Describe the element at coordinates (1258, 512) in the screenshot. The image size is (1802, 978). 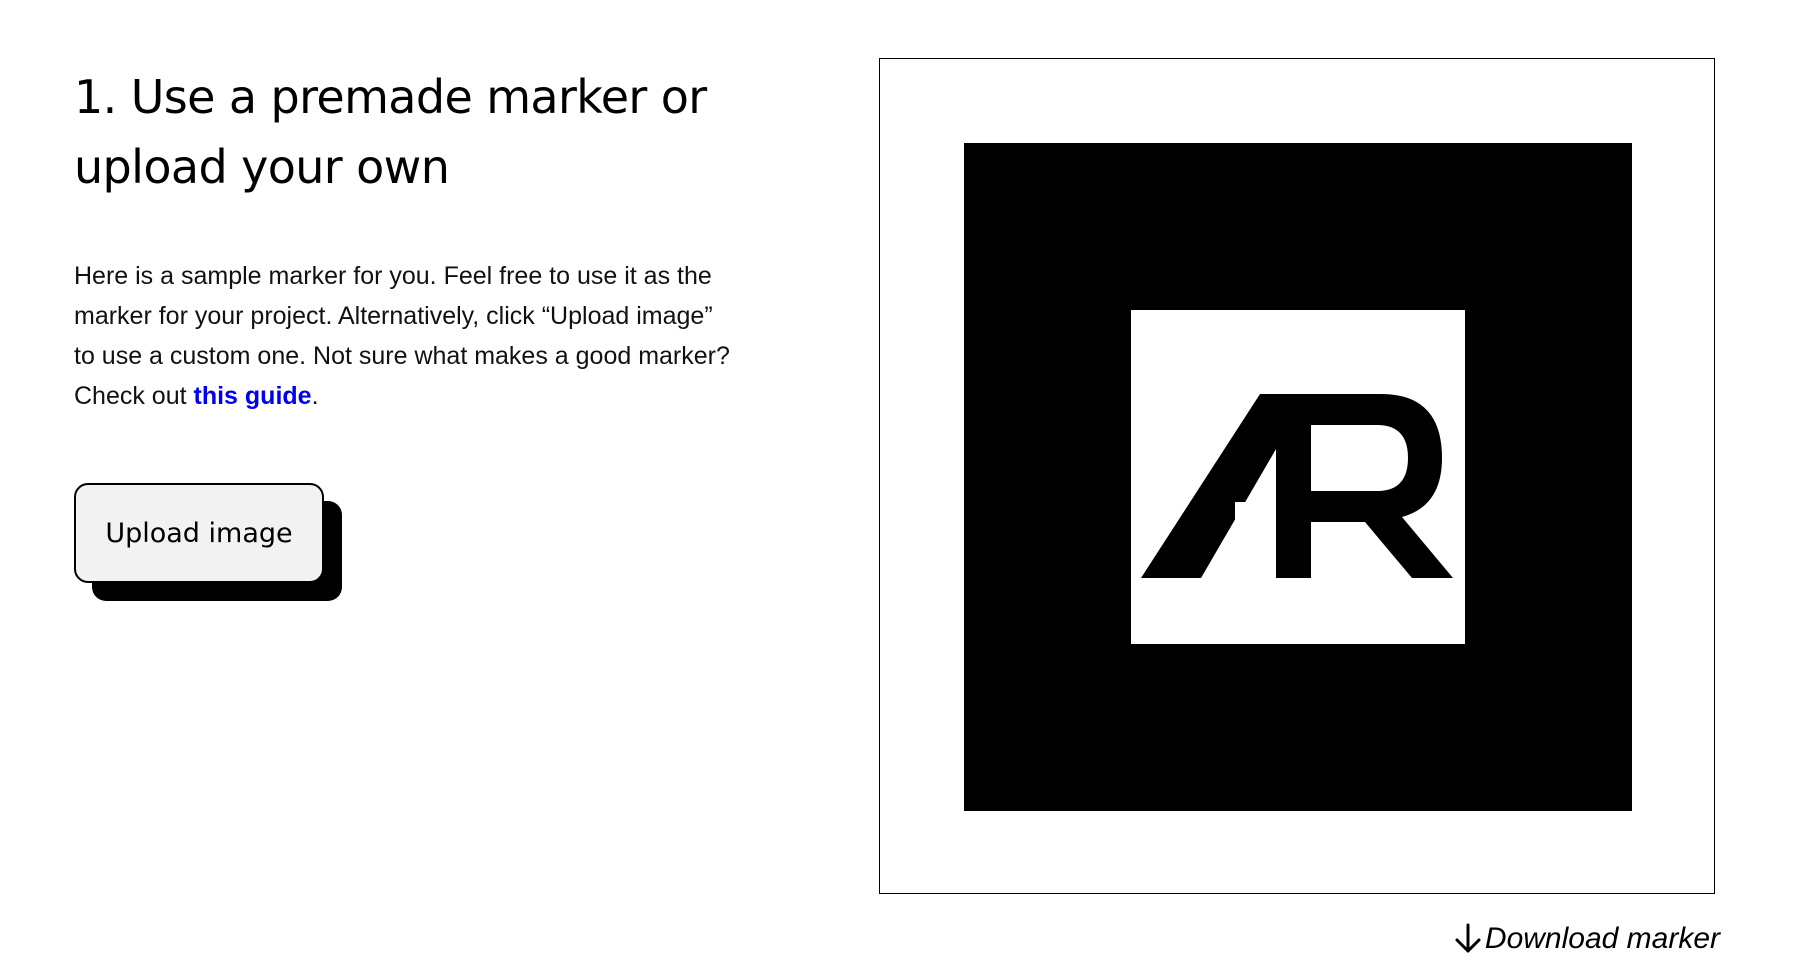
I see `ar-logo-a-crossbar` at that location.